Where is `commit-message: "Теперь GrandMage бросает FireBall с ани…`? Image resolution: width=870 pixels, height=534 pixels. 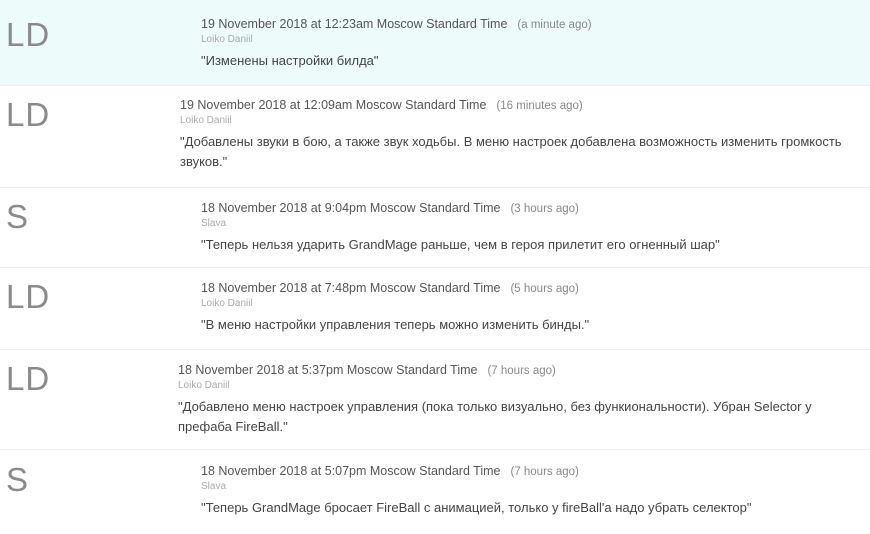 commit-message: "Теперь GrandMage бросает FireBall с ани… is located at coordinates (476, 507).